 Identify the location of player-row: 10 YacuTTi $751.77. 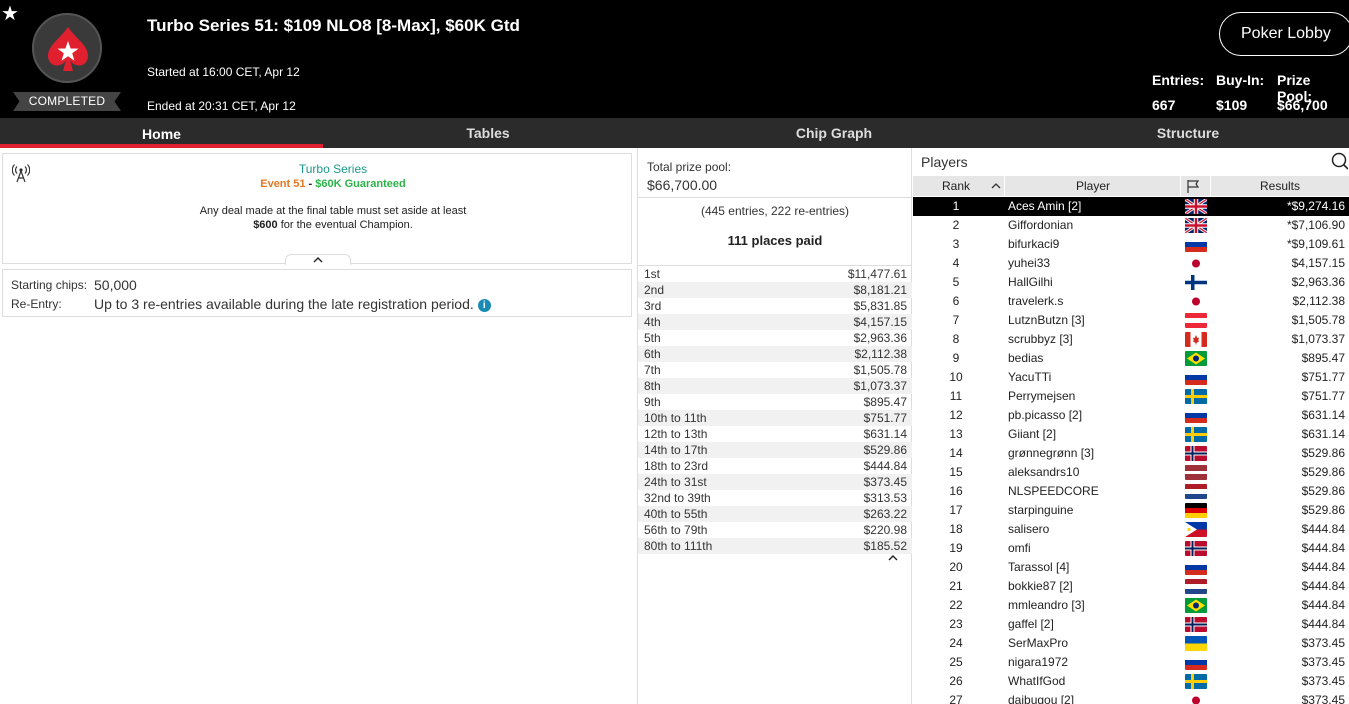
(1131, 377).